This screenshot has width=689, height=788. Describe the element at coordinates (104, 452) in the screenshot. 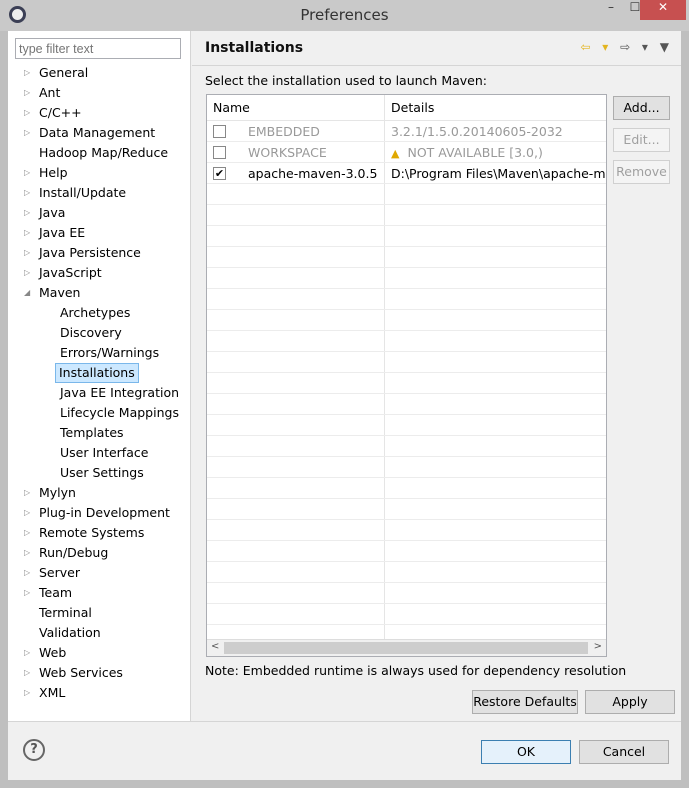

I see `tree-item-label: User Interface` at that location.